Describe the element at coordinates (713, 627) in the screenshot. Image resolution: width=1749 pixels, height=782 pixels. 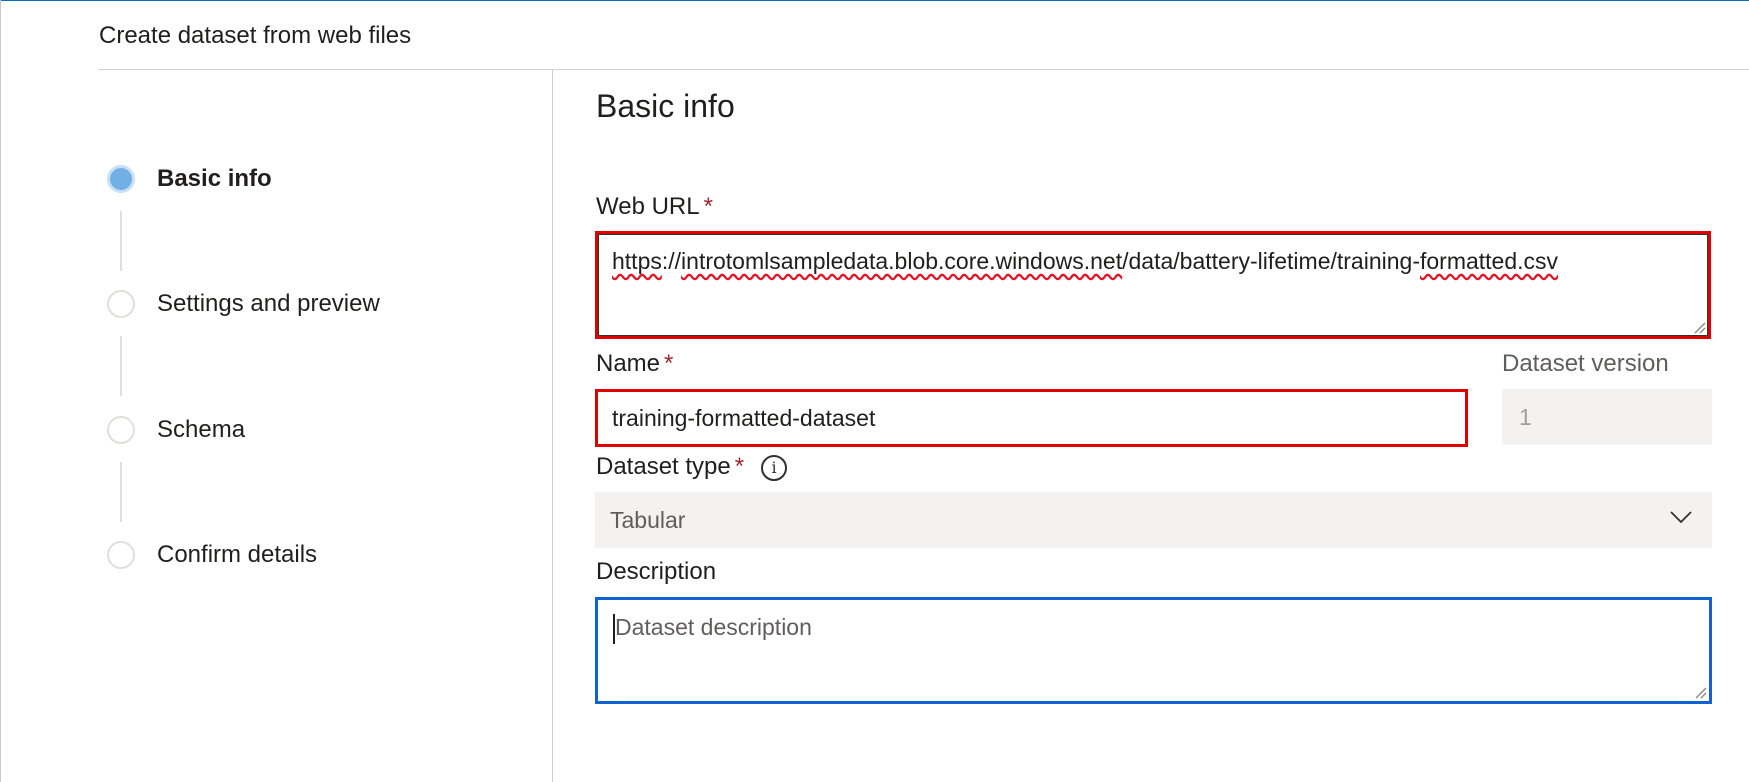
I see `description-placeholder: Dataset description` at that location.